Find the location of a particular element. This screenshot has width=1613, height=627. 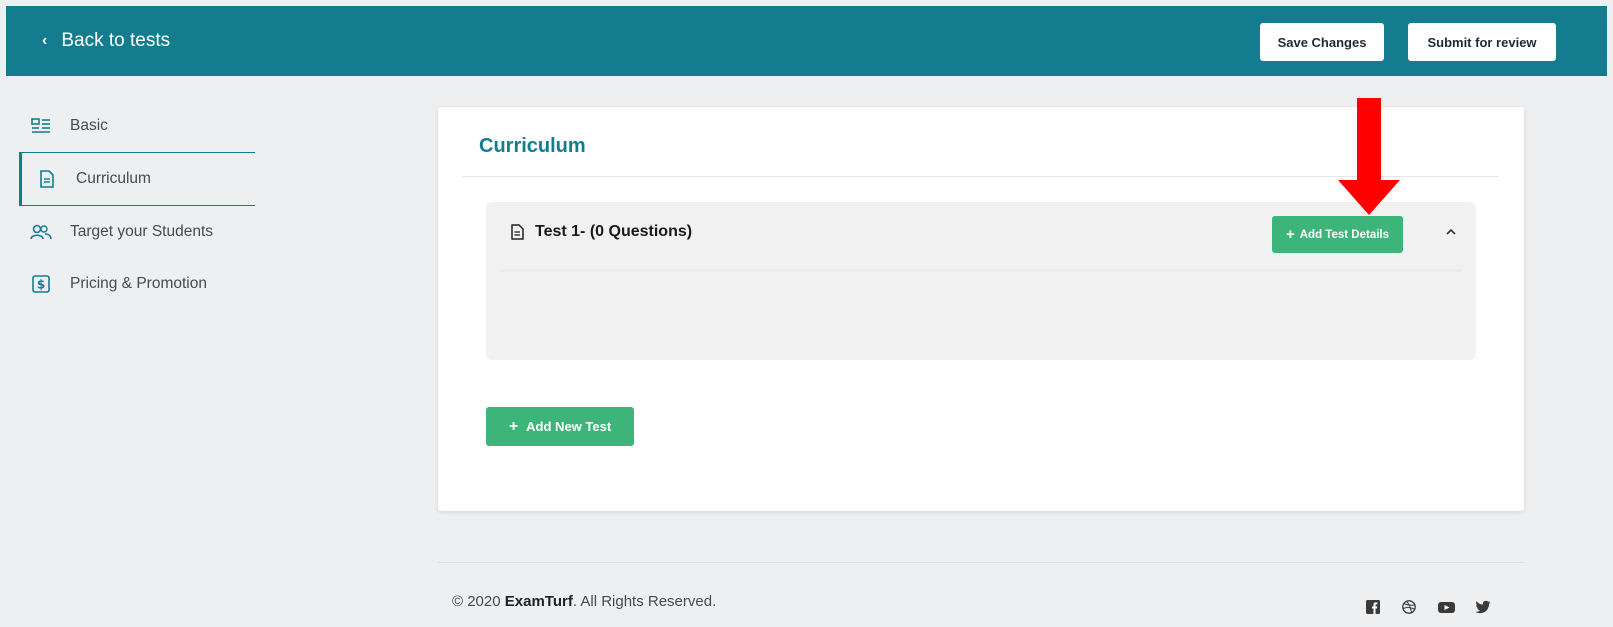

back-to-tests-link: ‹ Back to tests is located at coordinates (106, 41).